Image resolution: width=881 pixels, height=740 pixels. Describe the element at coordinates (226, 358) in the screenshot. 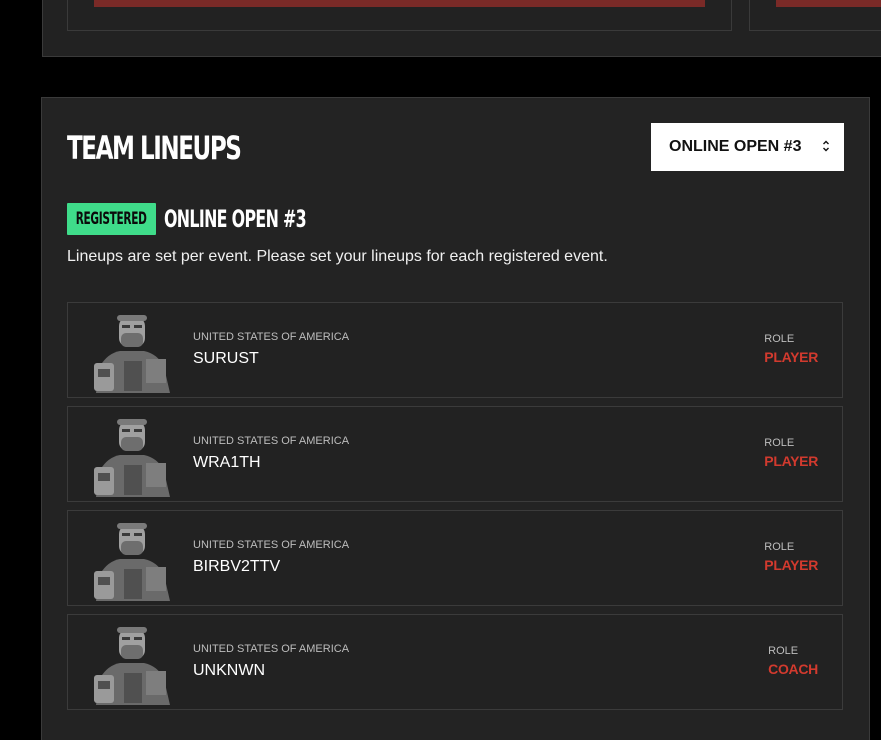

I see `player-name: SURUST` at that location.